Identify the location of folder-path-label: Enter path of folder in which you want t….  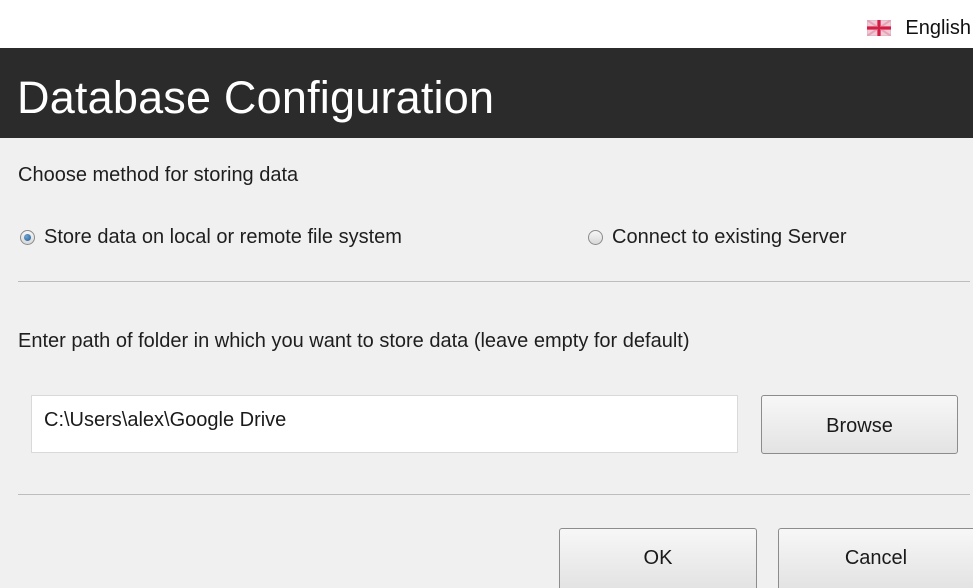
(354, 341).